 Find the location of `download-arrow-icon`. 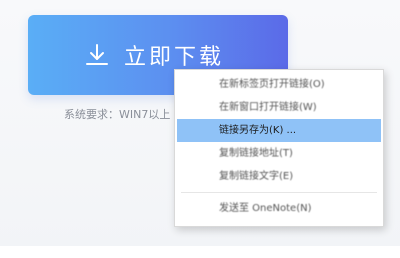

download-arrow-icon is located at coordinates (97, 55).